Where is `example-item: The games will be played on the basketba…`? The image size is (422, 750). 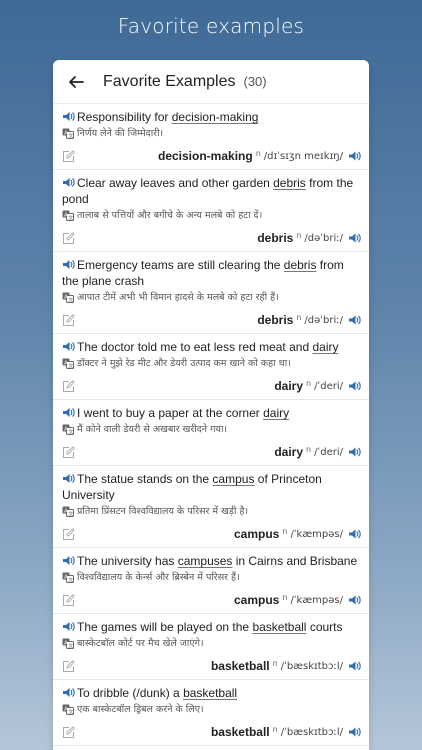 example-item: The games will be played on the basketba… is located at coordinates (211, 647).